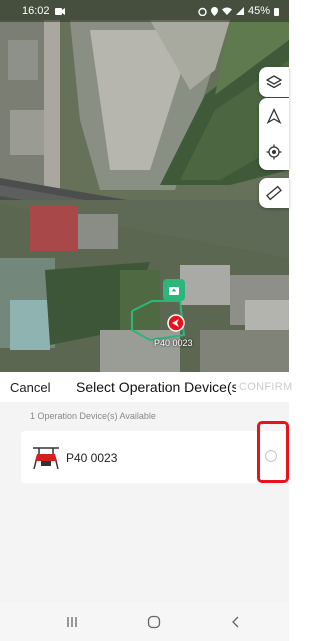 This screenshot has height=641, width=320. Describe the element at coordinates (30, 387) in the screenshot. I see `cancel-button: Cancel` at that location.